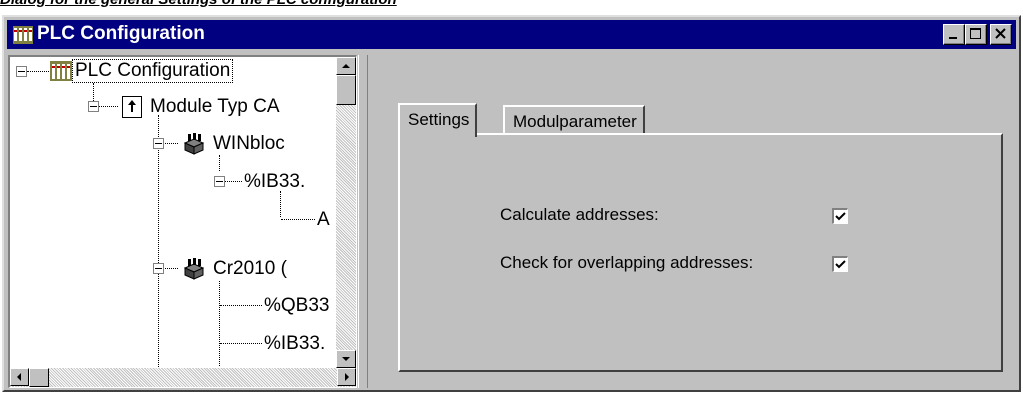 This screenshot has height=394, width=1023. I want to click on tree-item-input-byte-2: %IB33., so click(294, 344).